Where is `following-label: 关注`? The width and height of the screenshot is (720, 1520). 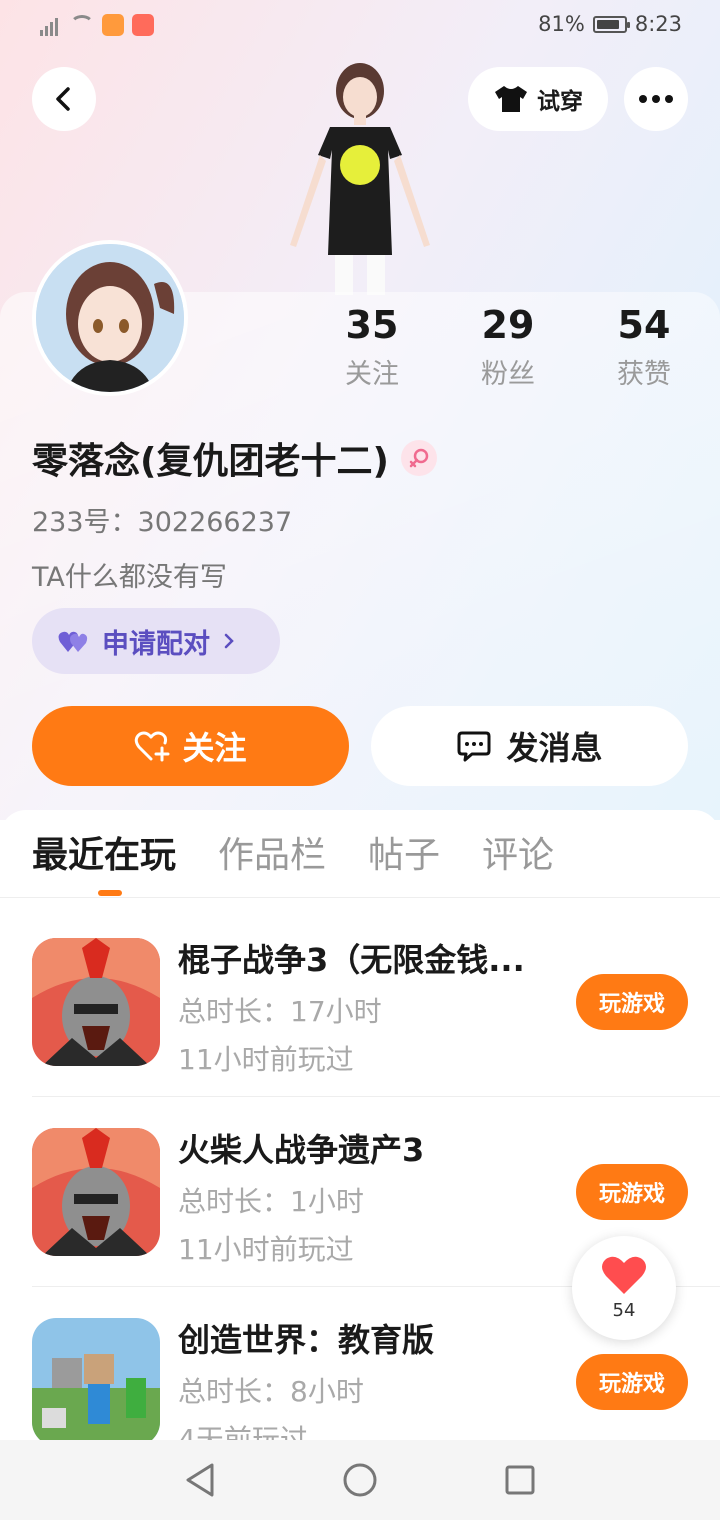 following-label: 关注 is located at coordinates (372, 374).